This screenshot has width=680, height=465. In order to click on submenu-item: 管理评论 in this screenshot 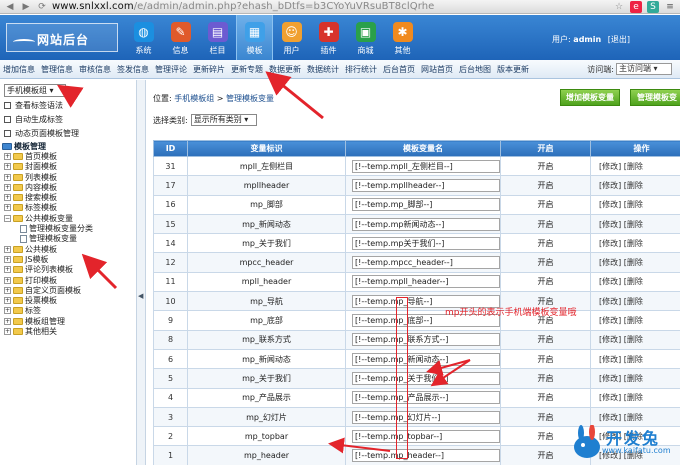, I will do `click(171, 69)`.